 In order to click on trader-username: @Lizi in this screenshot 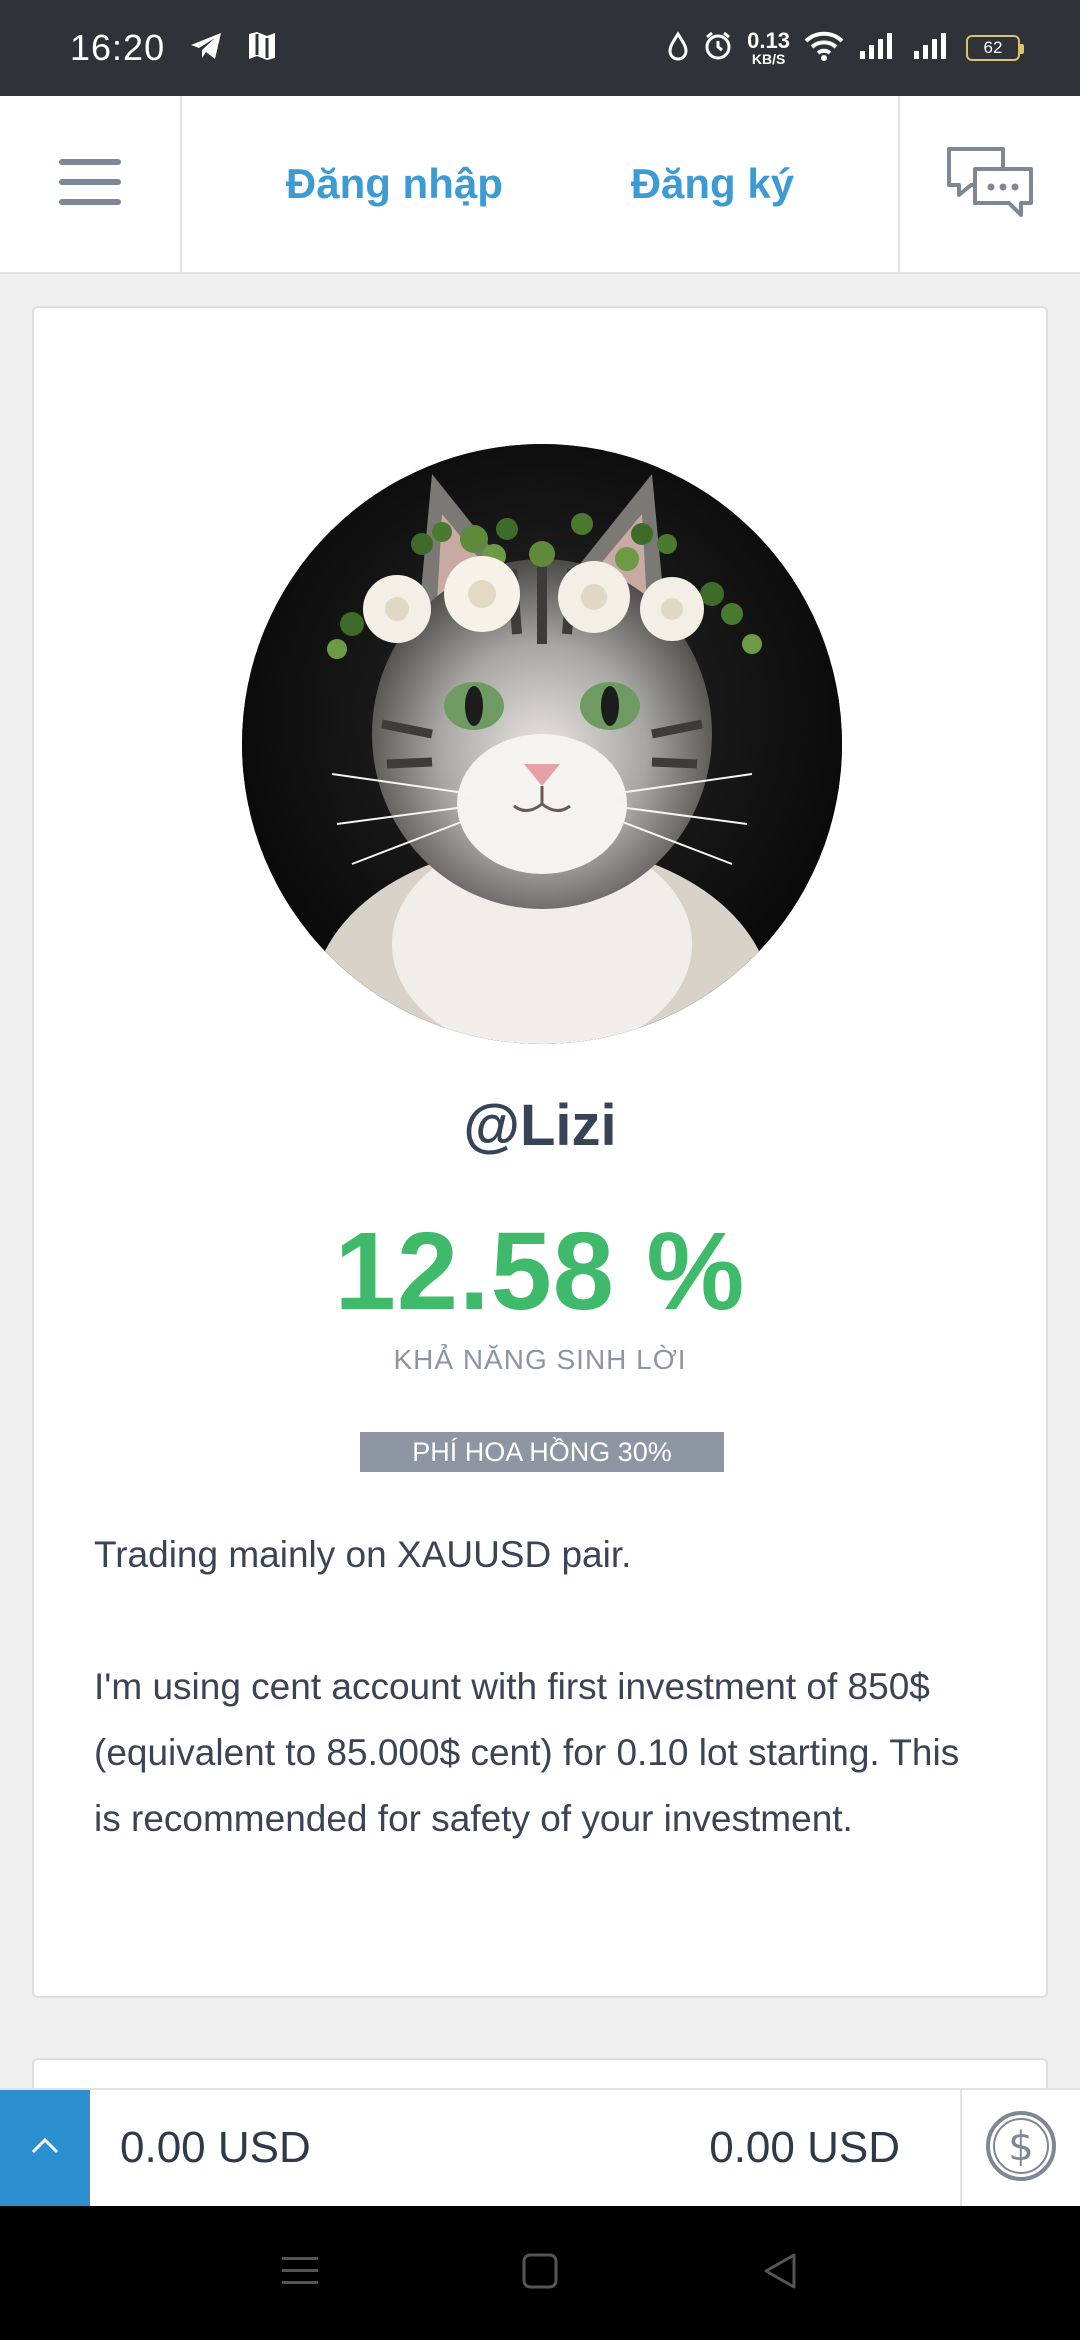, I will do `click(540, 1125)`.